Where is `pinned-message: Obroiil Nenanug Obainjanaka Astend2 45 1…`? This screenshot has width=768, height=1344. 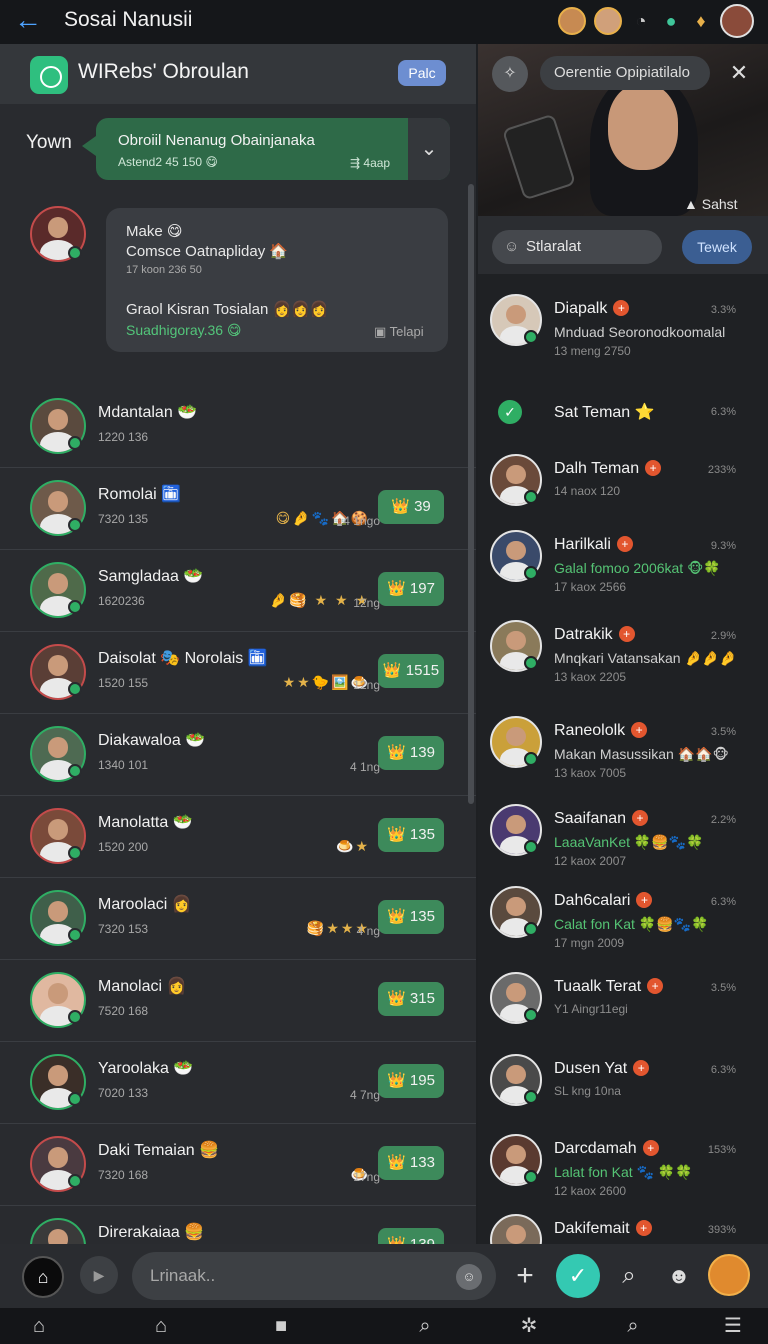 pinned-message: Obroiil Nenanug Obainjanaka Astend2 45 1… is located at coordinates (266, 149).